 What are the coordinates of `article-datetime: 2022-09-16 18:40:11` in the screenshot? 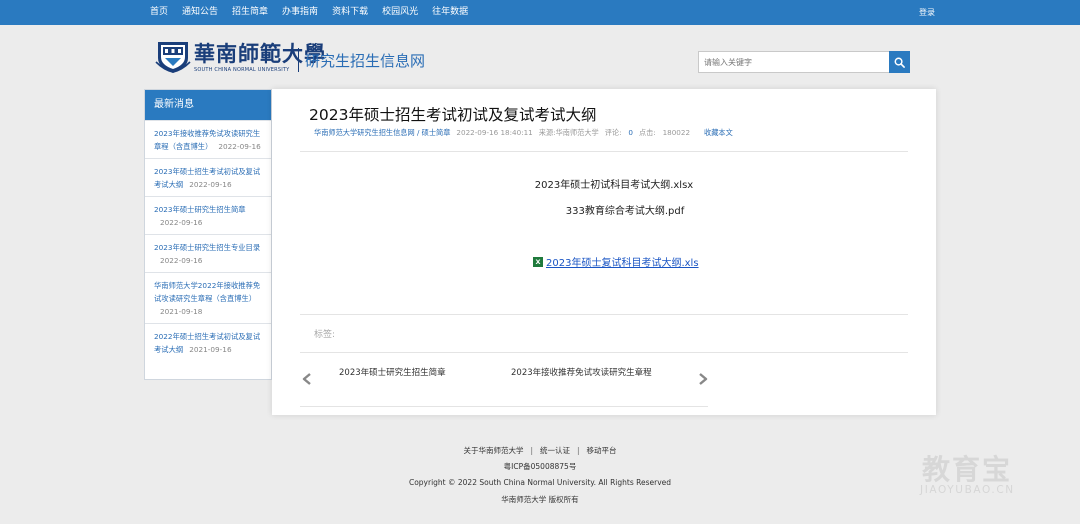 It's located at (494, 132).